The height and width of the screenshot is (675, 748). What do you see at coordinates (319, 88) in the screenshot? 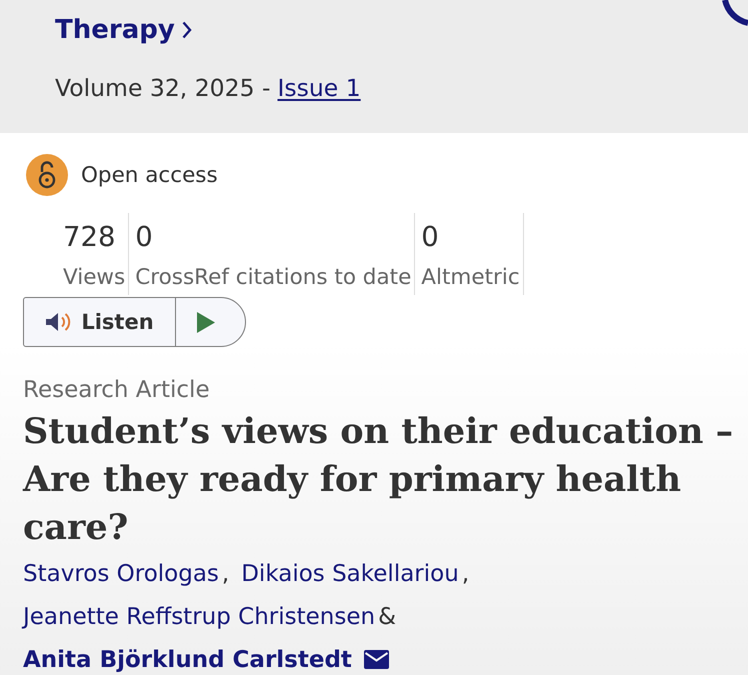
I see `issue-link: Issue 1` at bounding box center [319, 88].